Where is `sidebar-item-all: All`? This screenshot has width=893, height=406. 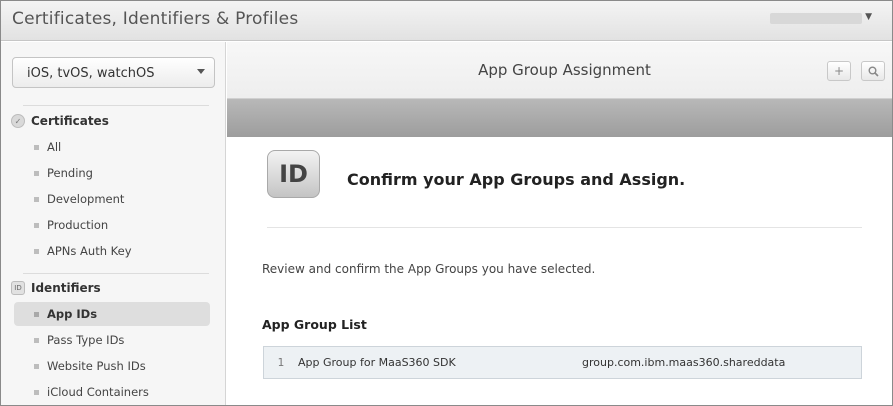
sidebar-item-all: All is located at coordinates (112, 147).